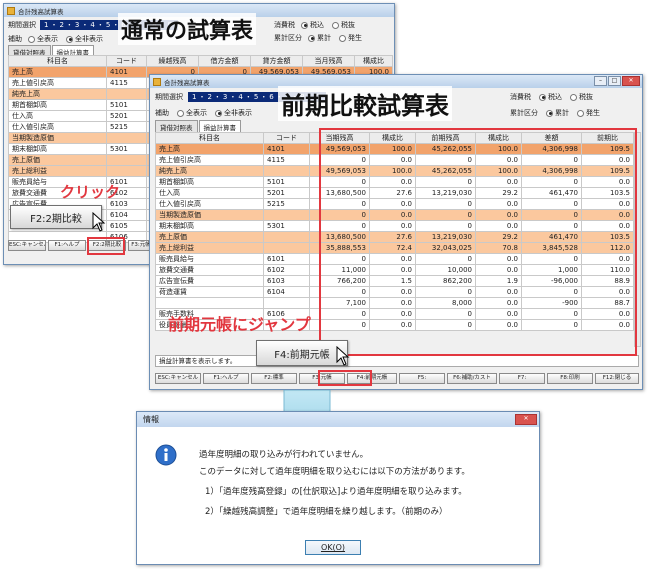 The image size is (650, 569). What do you see at coordinates (209, 215) in the screenshot?
I see `account-name: 当期製造原価` at bounding box center [209, 215].